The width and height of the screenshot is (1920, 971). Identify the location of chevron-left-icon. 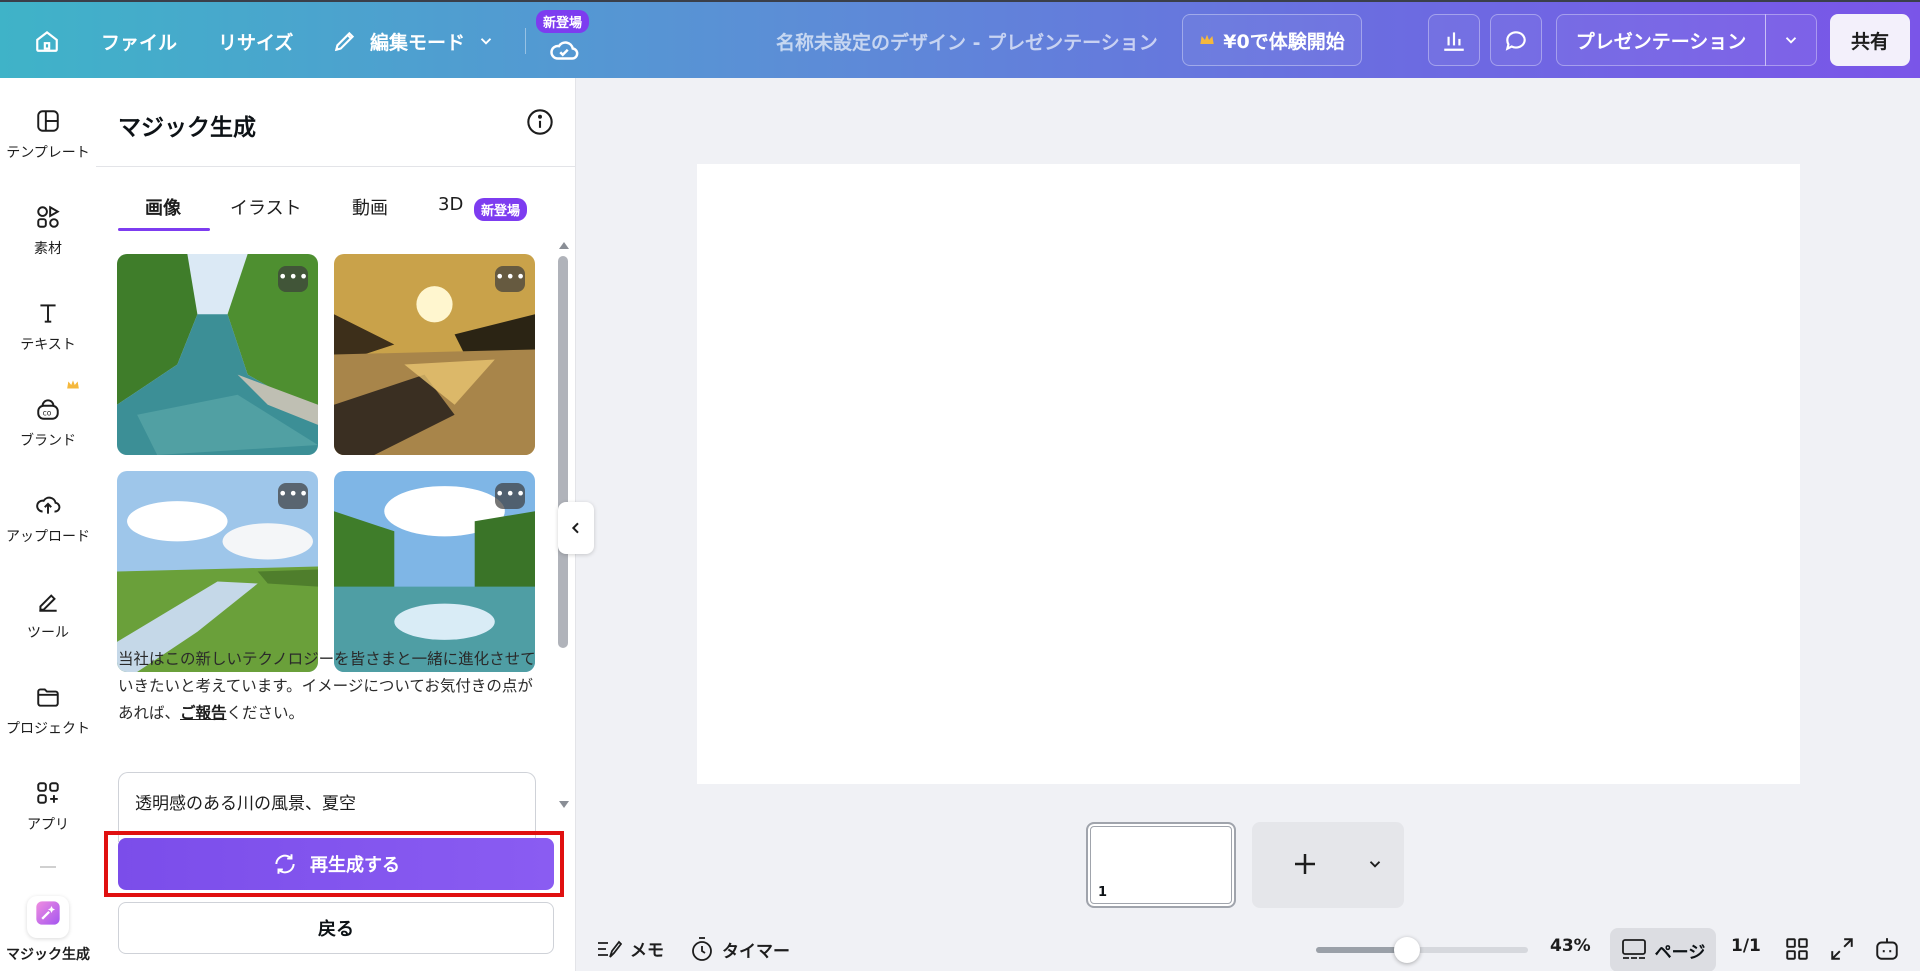
(575, 528).